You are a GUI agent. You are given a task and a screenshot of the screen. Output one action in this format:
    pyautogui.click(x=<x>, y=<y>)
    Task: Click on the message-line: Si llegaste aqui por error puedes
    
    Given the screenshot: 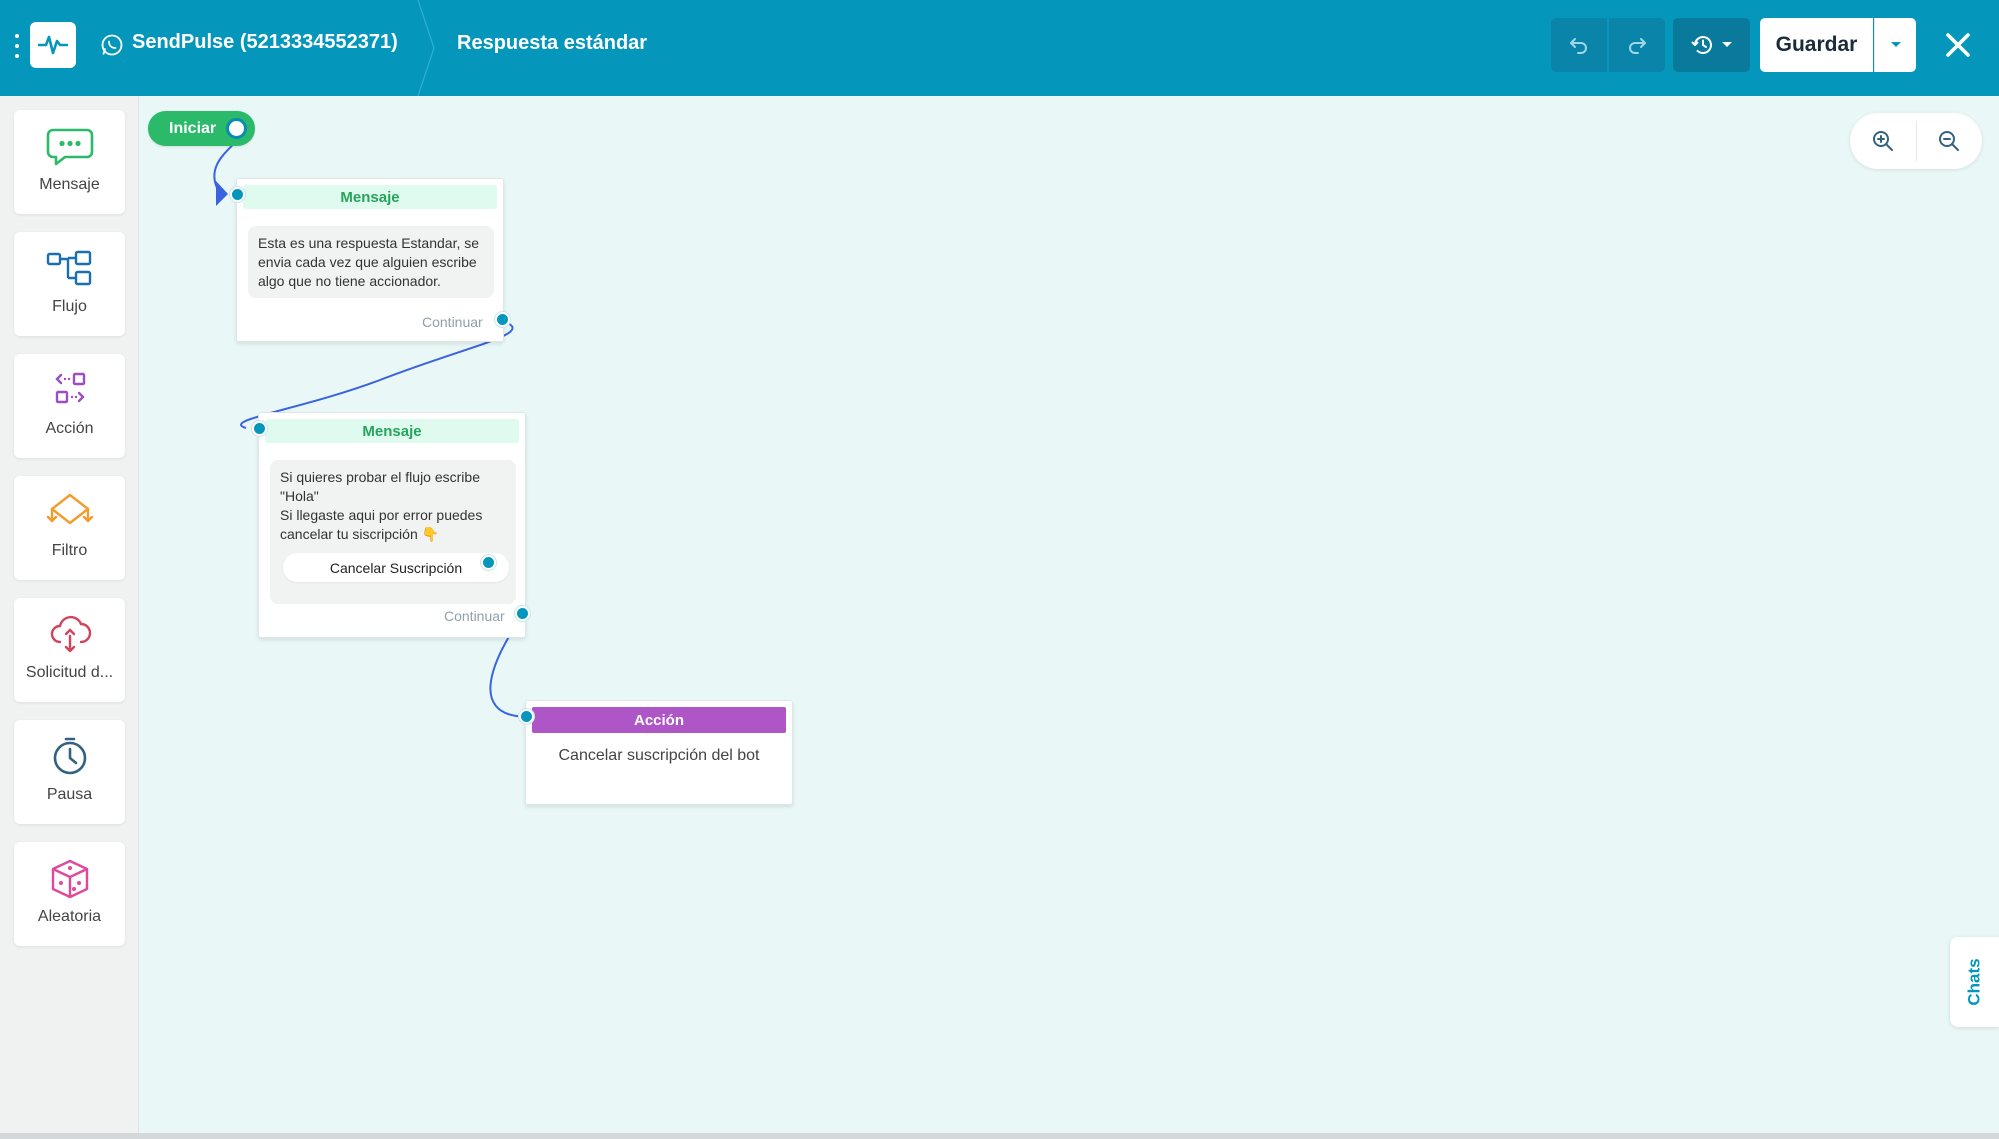 What is the action you would take?
    pyautogui.click(x=381, y=515)
    